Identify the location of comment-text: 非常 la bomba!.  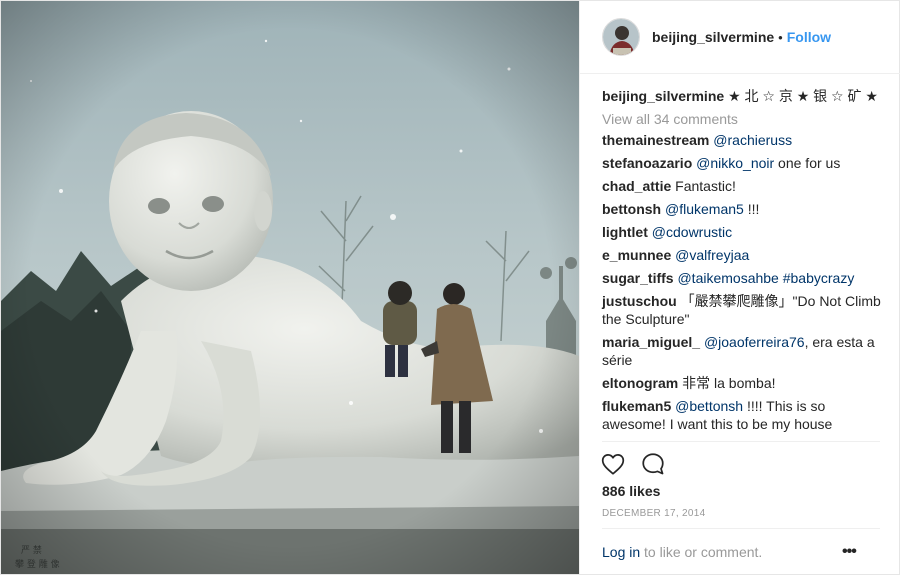
(729, 383).